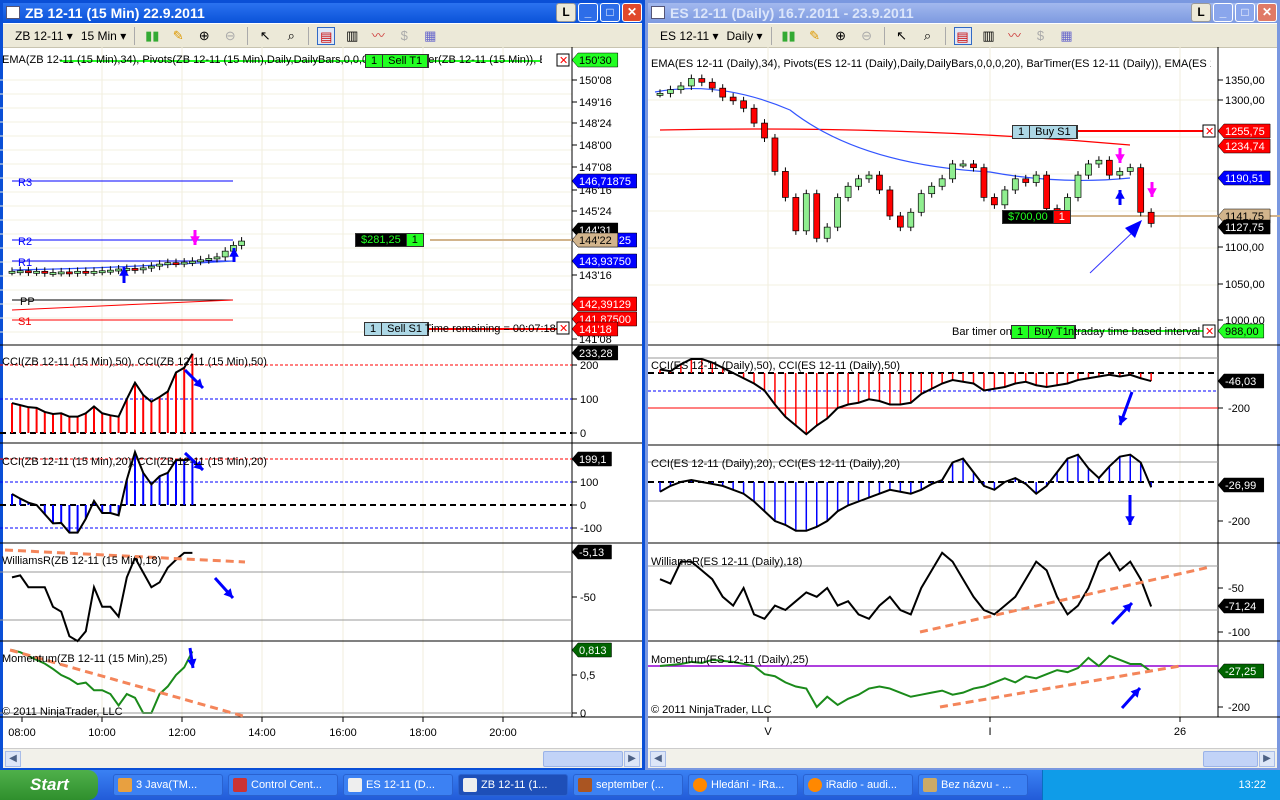  What do you see at coordinates (85, 659) in the screenshot?
I see `momentum-label: Momentum(ZB 12-11 (15 Min),25)` at bounding box center [85, 659].